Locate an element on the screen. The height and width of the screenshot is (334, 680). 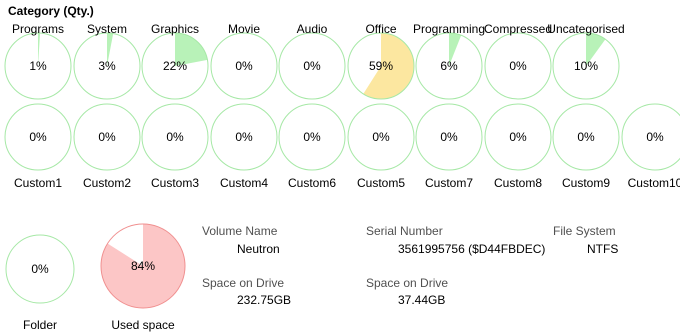
category-percent: 3% is located at coordinates (107, 66).